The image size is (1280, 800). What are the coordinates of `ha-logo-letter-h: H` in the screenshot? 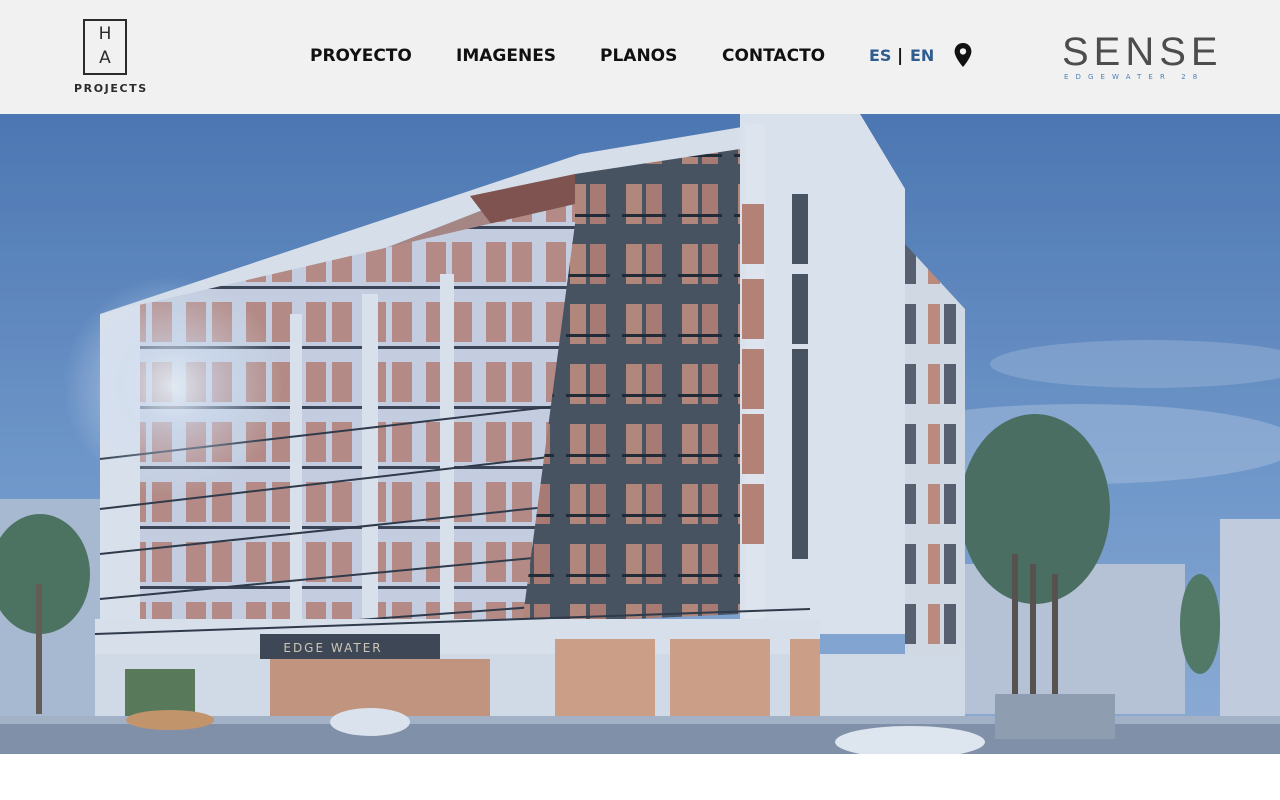 It's located at (105, 34).